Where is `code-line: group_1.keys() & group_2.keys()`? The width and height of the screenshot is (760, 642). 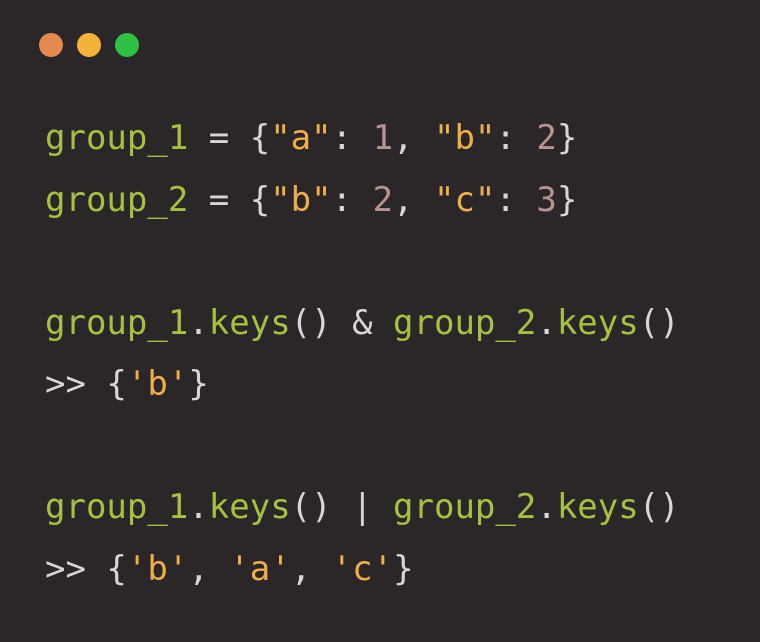 code-line: group_1.keys() & group_2.keys() is located at coordinates (362, 324).